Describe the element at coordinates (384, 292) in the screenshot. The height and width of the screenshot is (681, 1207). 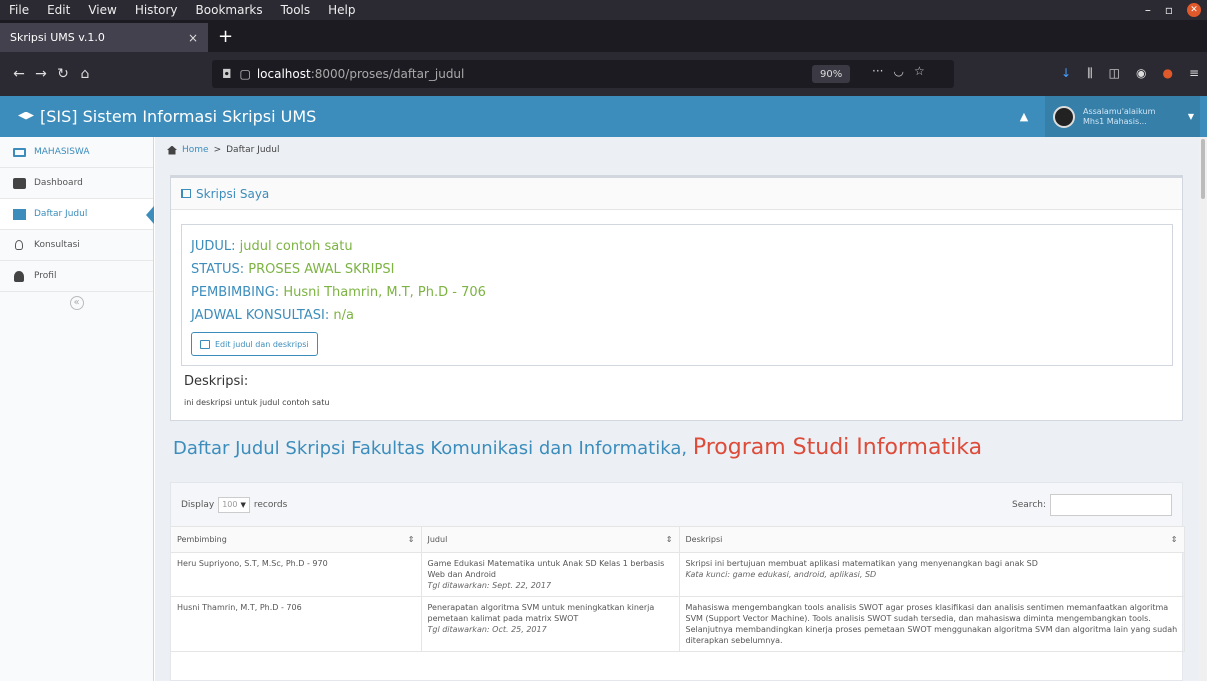
I see `pembimbing-value: Husni Thamrin, M.T, Ph.D - 706` at that location.